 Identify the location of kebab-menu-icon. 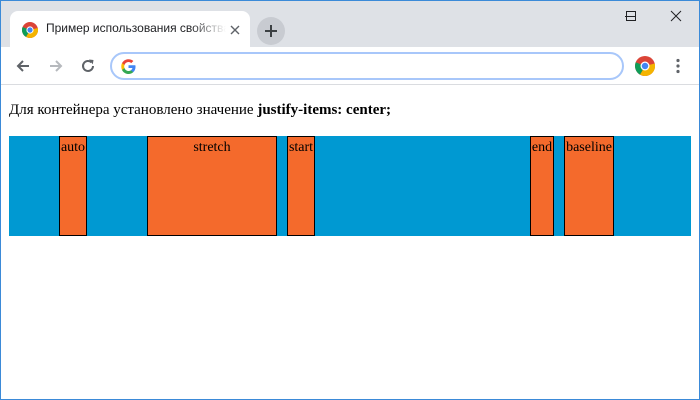
(678, 66).